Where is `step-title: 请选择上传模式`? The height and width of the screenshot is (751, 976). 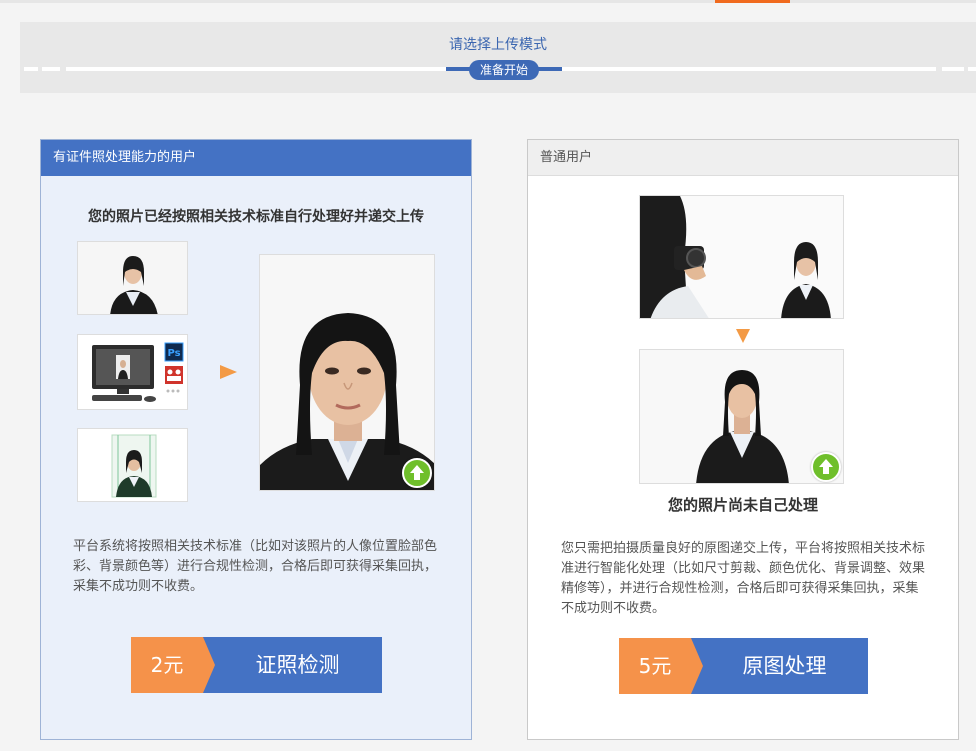 step-title: 请选择上传模式 is located at coordinates (498, 45).